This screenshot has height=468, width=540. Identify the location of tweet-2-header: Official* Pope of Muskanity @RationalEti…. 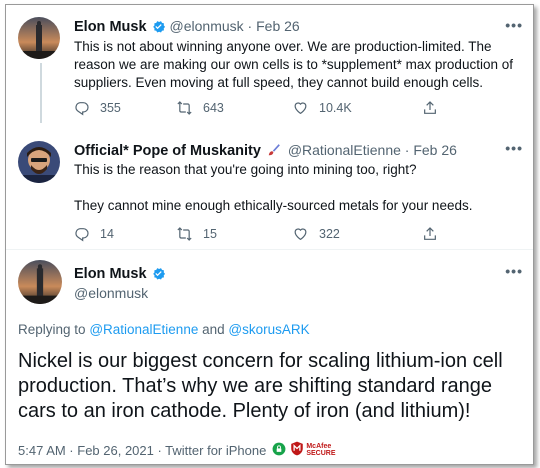
(265, 152).